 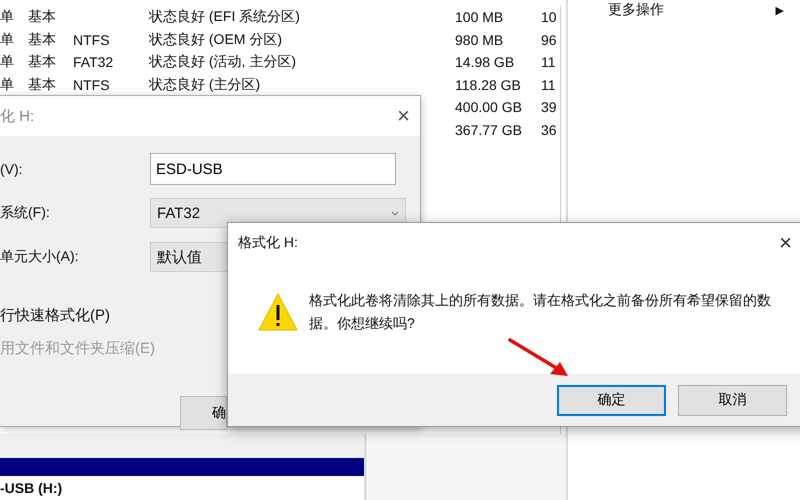 I want to click on warning-message: 格式化此卷将清除其上的所有数据。请在格式化之前备份所有希望保留的数据。你想继续吗?, so click(x=540, y=311).